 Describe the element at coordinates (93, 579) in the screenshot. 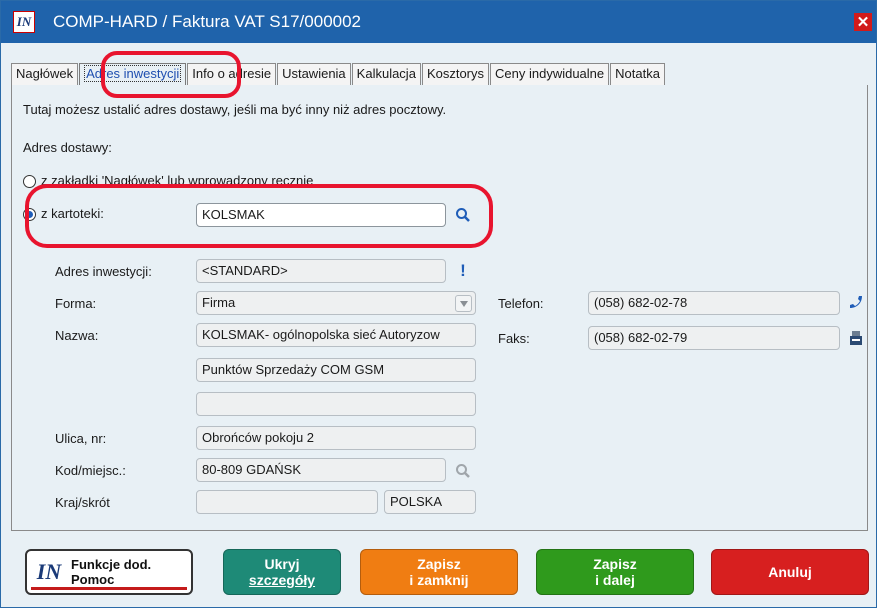

I see `help-functions-line2: Pomoc` at that location.